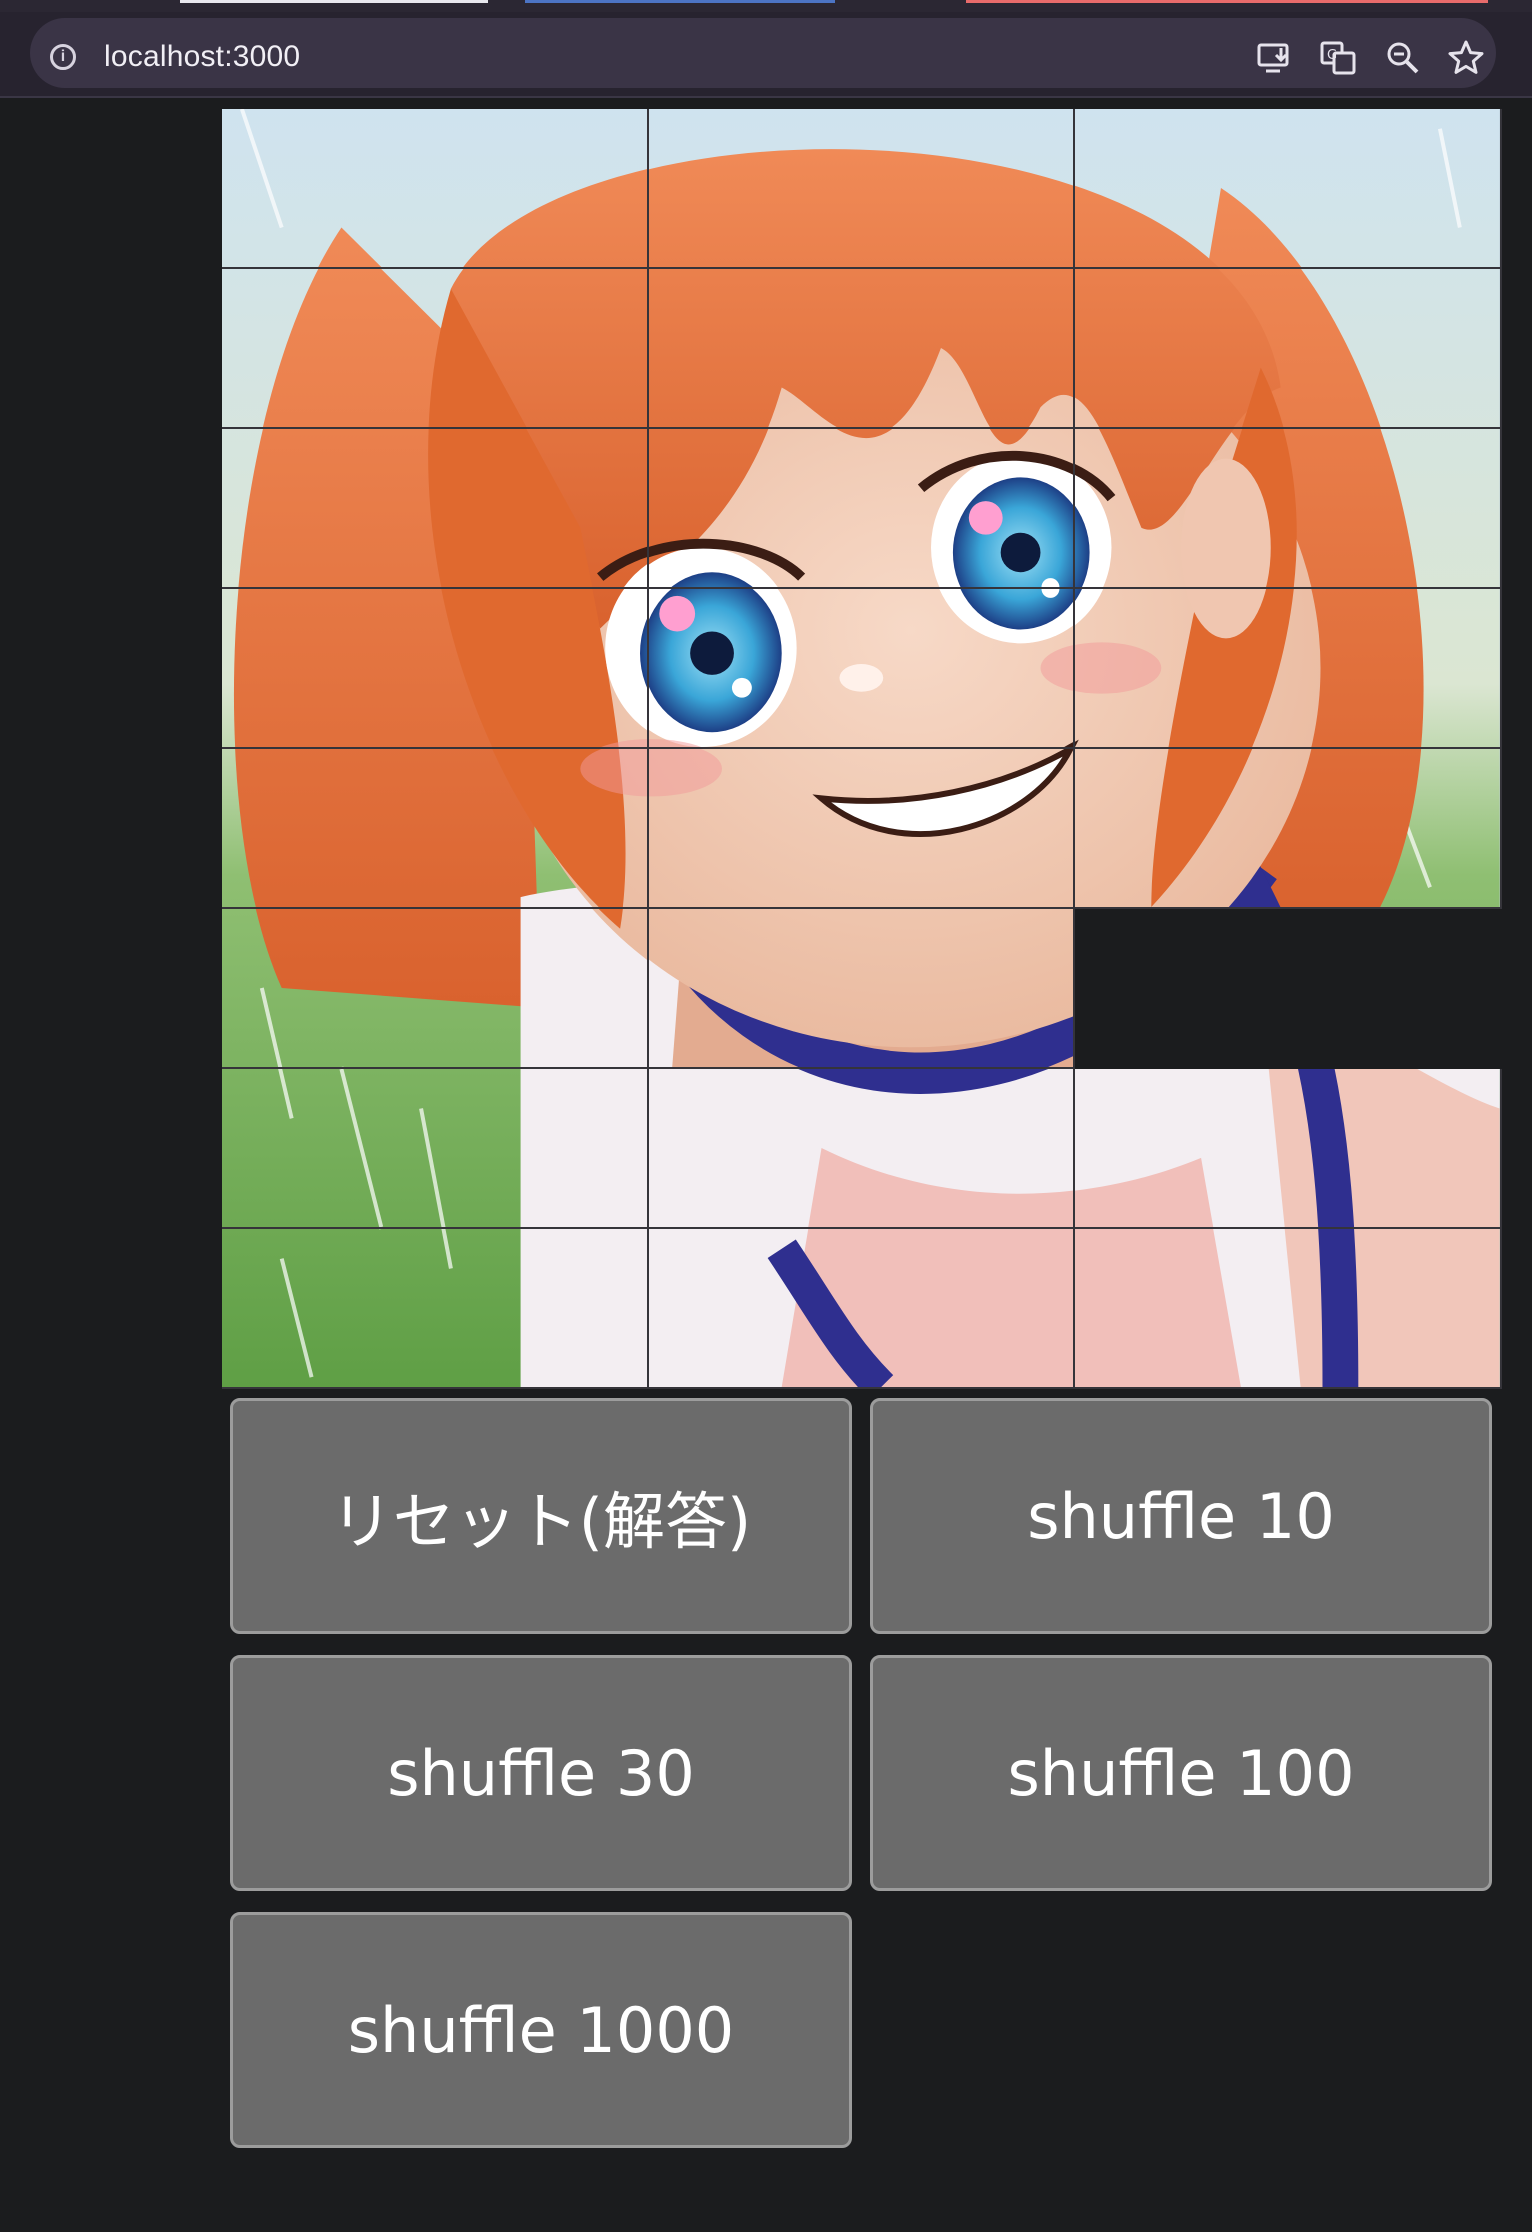 Image resolution: width=1532 pixels, height=2232 pixels. Describe the element at coordinates (1274, 58) in the screenshot. I see `install-app-icon` at that location.